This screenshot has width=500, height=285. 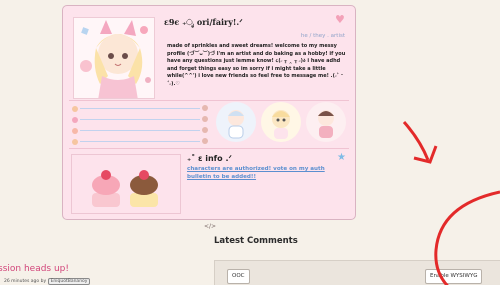 I want to click on dessert-image, so click(x=126, y=184).